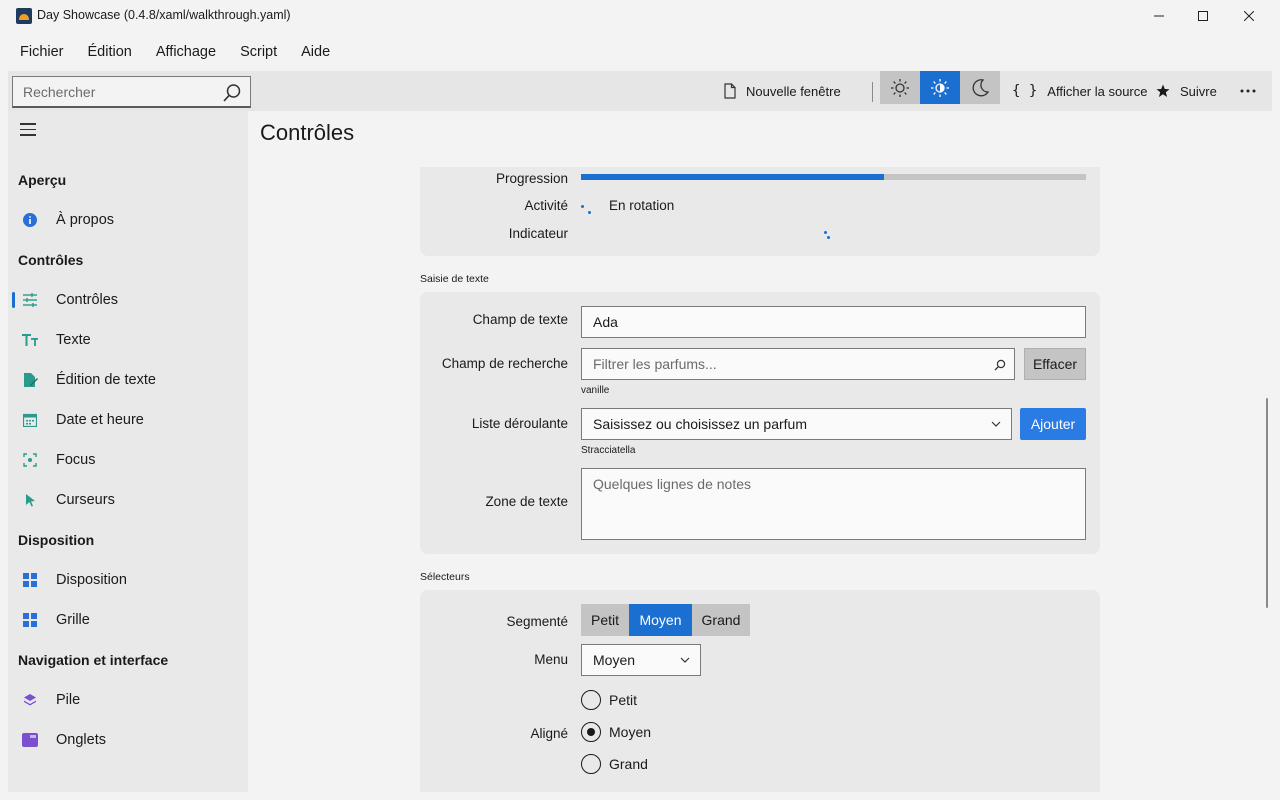 This screenshot has width=1280, height=800. What do you see at coordinates (1198, 91) in the screenshot?
I see `follow-label: Suivre` at bounding box center [1198, 91].